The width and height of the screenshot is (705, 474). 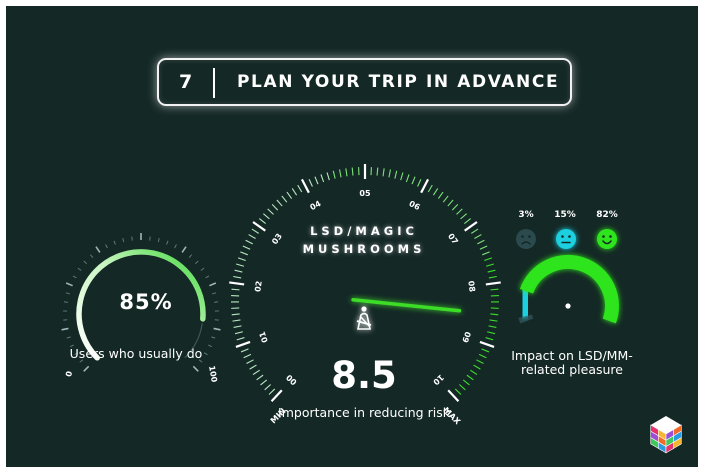 I want to click on center-gauge-title-line1: LSD/MAGIC, so click(x=364, y=231).